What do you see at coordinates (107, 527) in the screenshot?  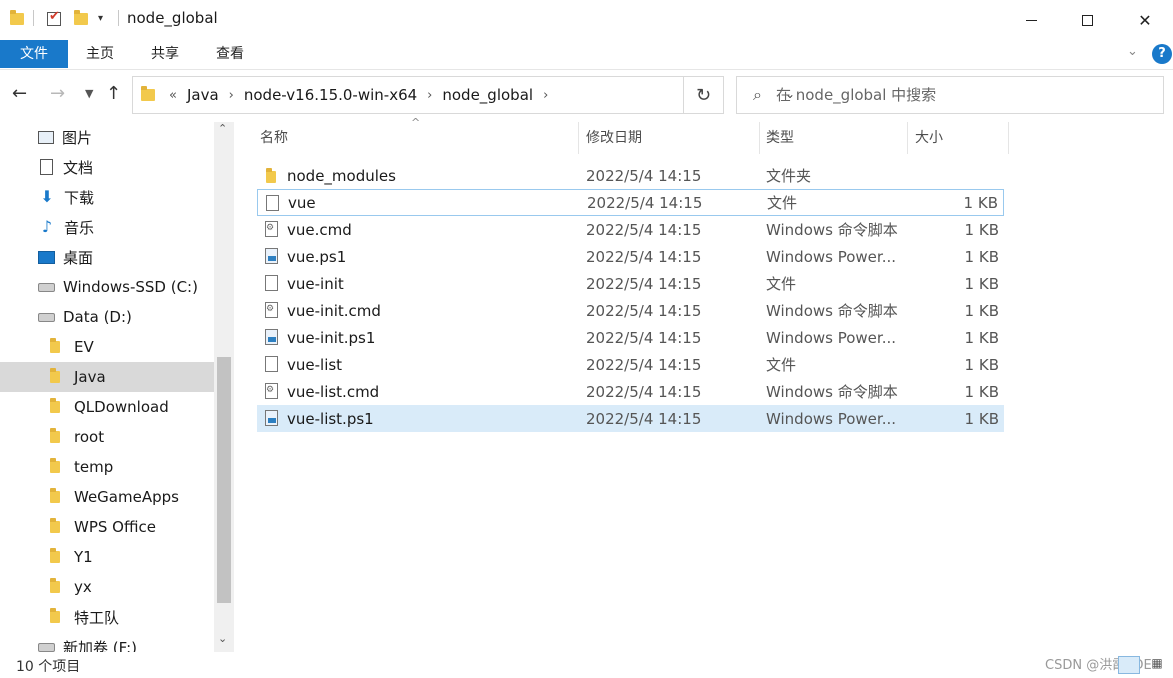 I see `sidebar-item-wps-office: WPS Office` at bounding box center [107, 527].